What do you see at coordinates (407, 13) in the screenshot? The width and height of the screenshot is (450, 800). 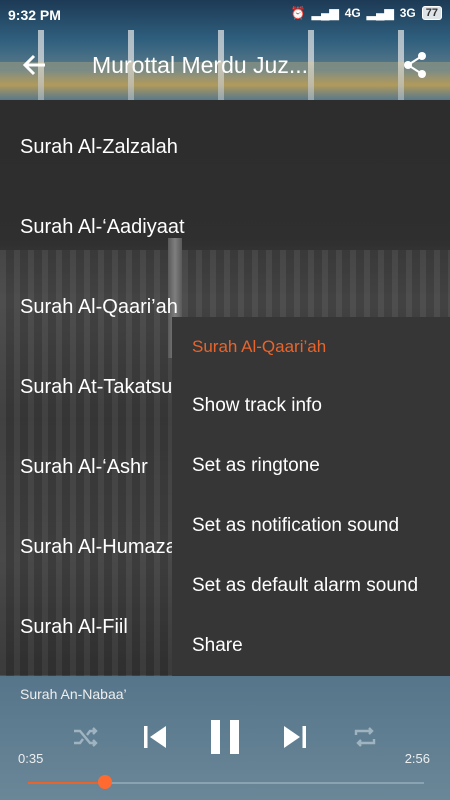 I see `network-label-2: 3G` at bounding box center [407, 13].